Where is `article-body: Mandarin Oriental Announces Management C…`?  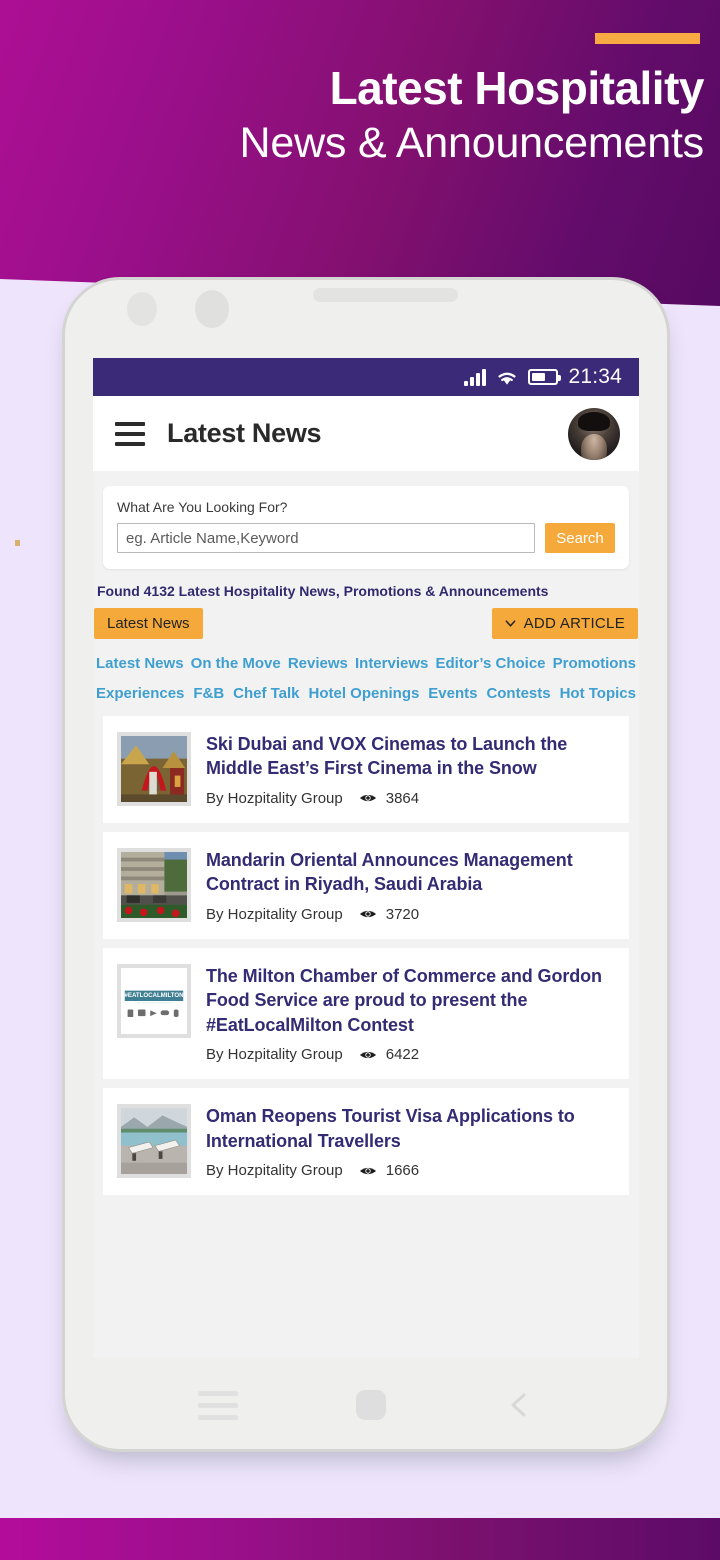
article-body: Mandarin Oriental Announces Management C… is located at coordinates (409, 885).